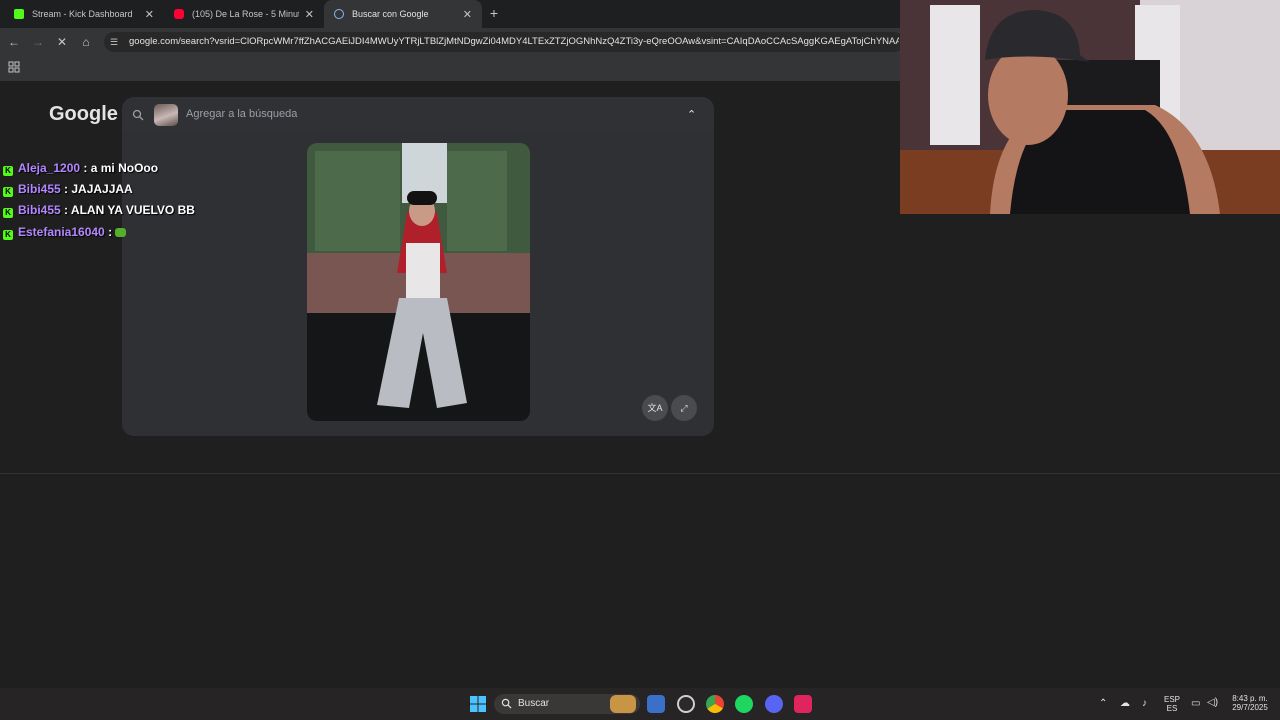 The image size is (1280, 720). What do you see at coordinates (114, 42) in the screenshot?
I see `site-info-icon: ☰` at bounding box center [114, 42].